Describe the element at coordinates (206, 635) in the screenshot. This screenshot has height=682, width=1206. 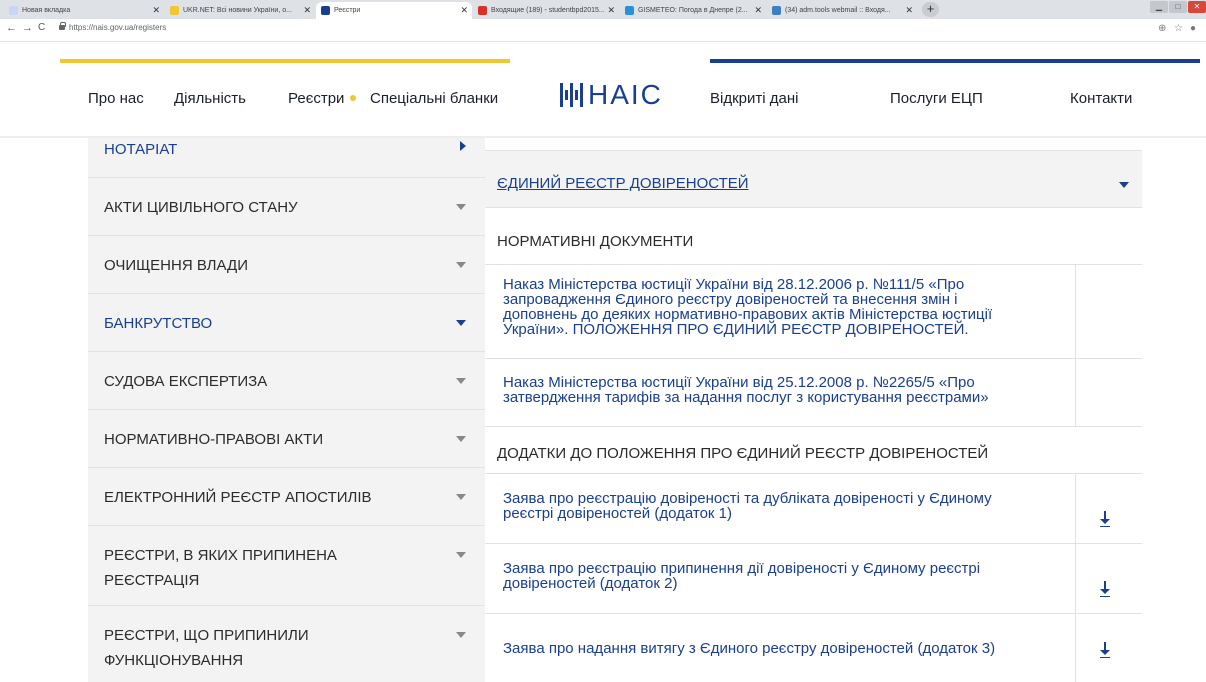
I see `sidebar-item-label: РЕЄСТРИ, ЩО ПРИПИНИЛИ` at that location.